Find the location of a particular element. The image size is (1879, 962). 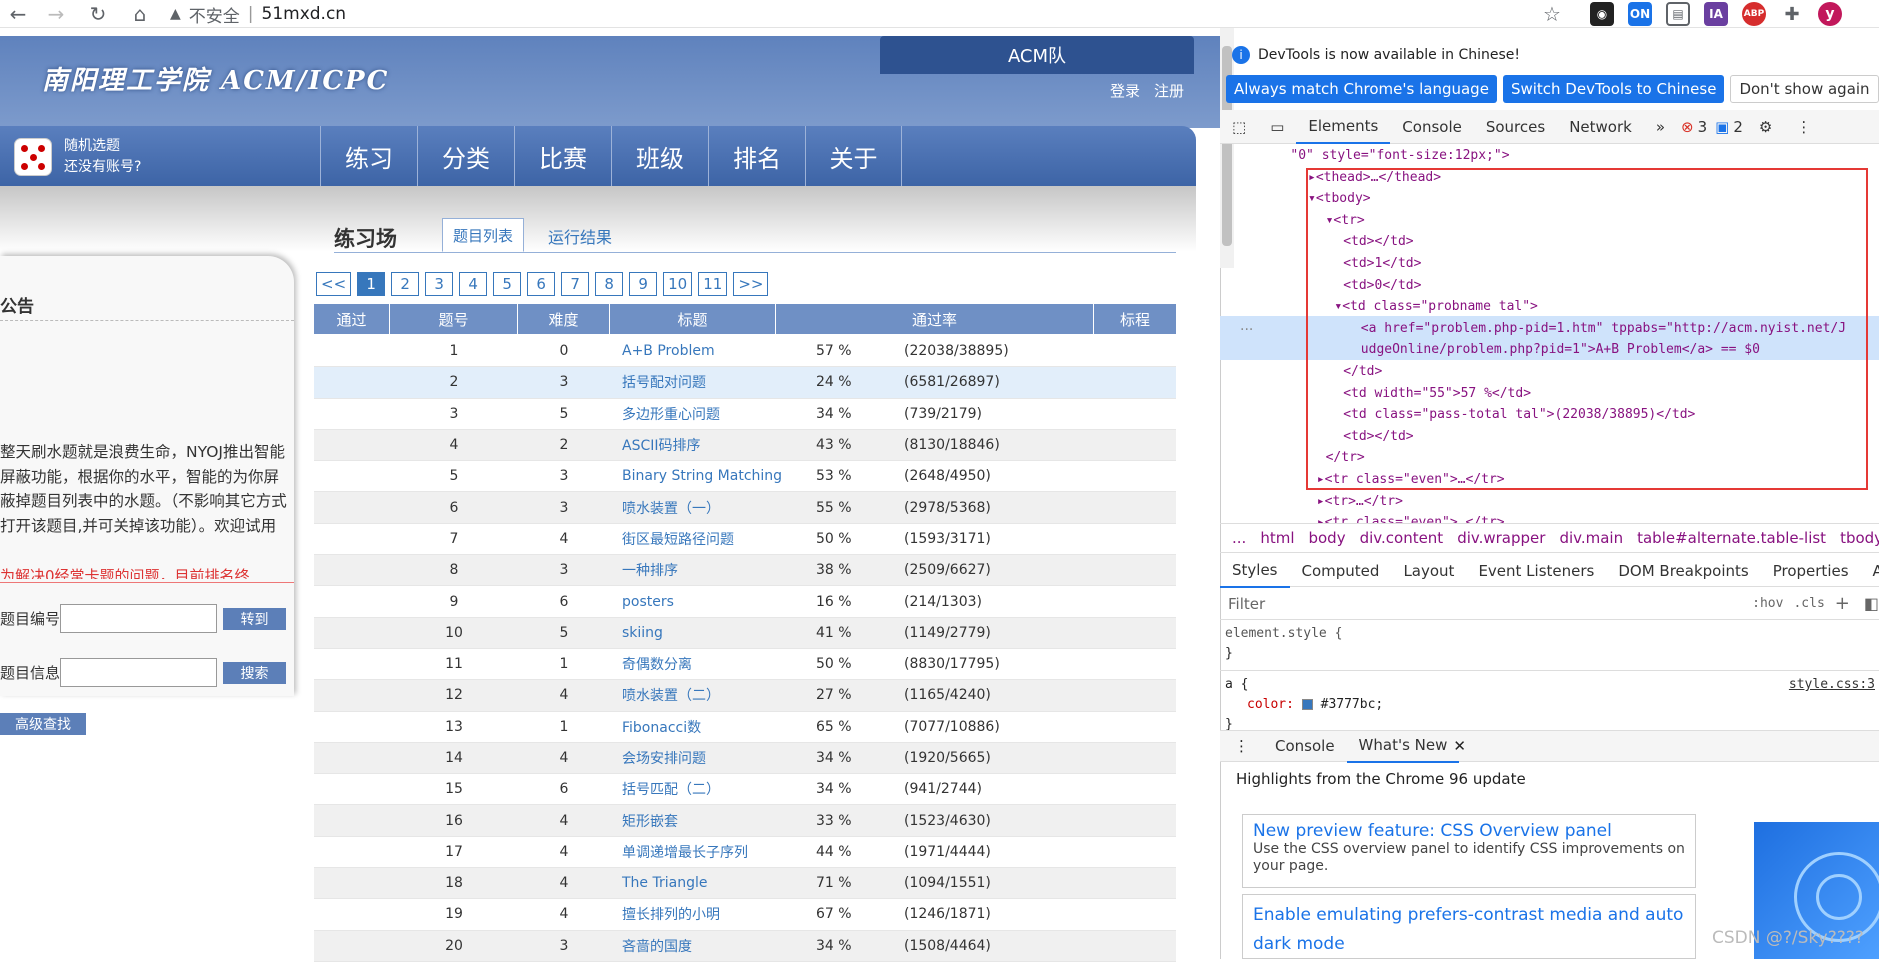

problem-title-link: 矩形嵌套 is located at coordinates (713, 821).